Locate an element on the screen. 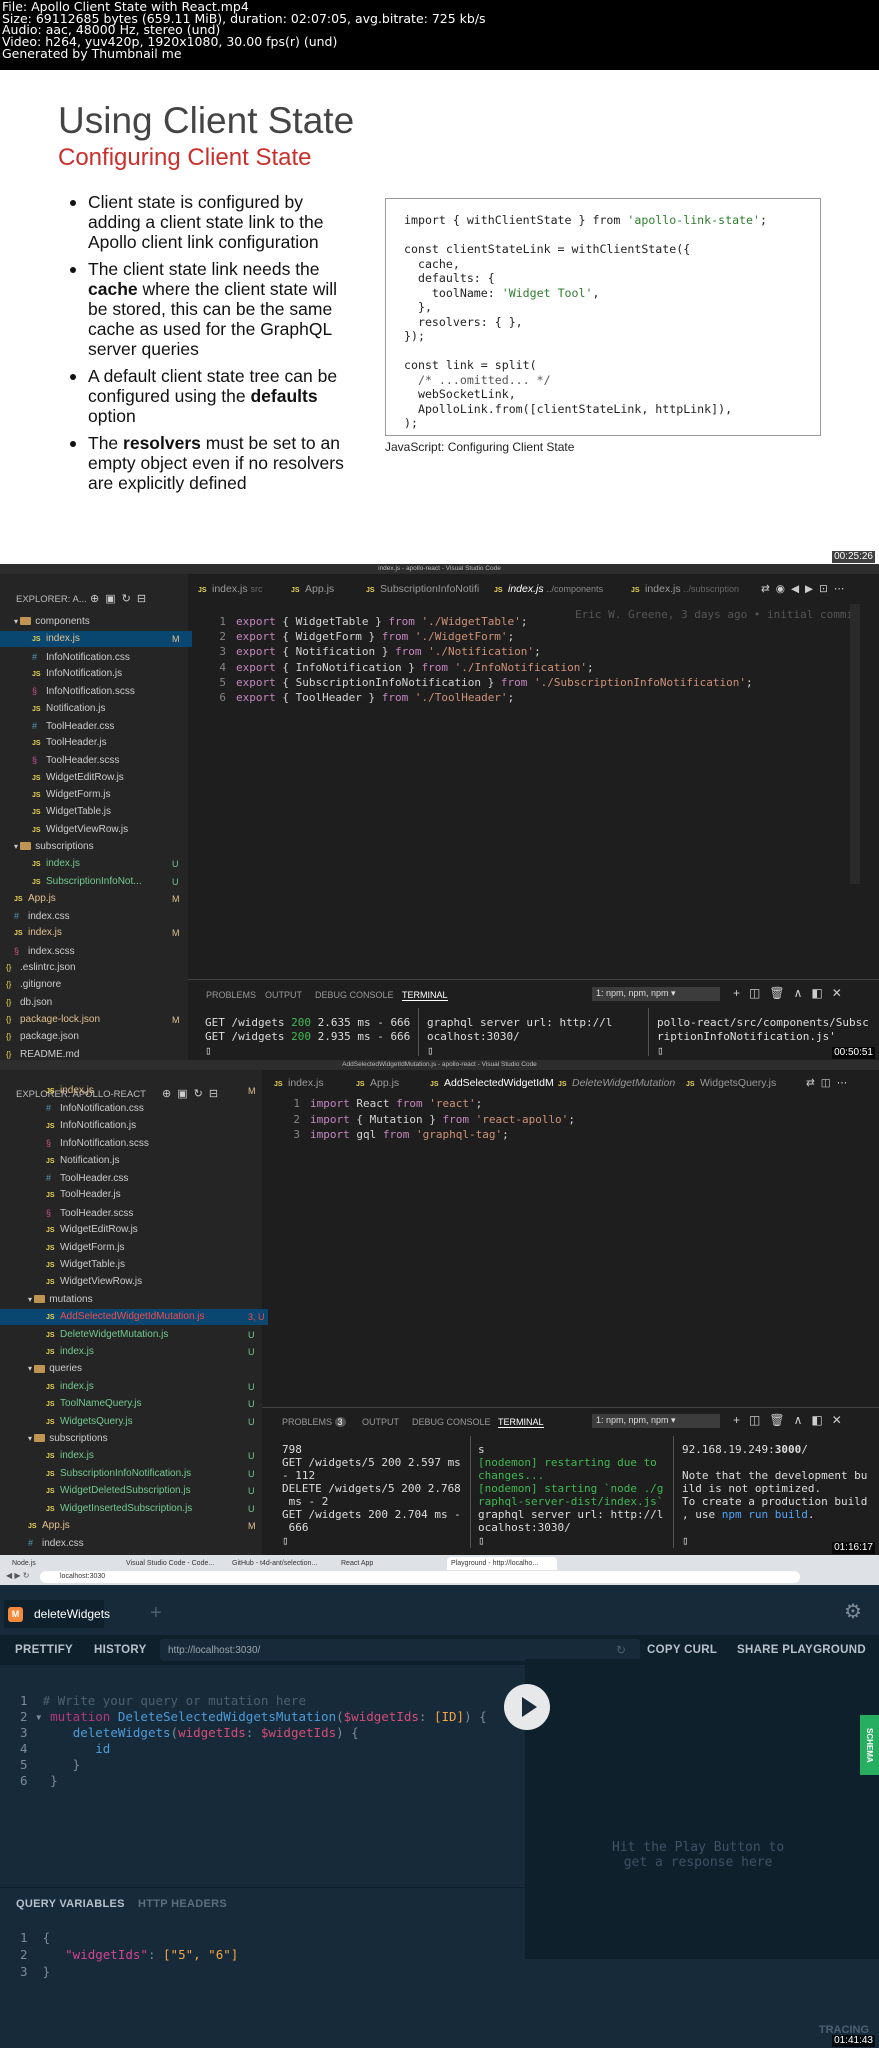 This screenshot has height=2048, width=879. tree-item: JS SubscriptionInfoNotification.js U is located at coordinates (134, 1474).